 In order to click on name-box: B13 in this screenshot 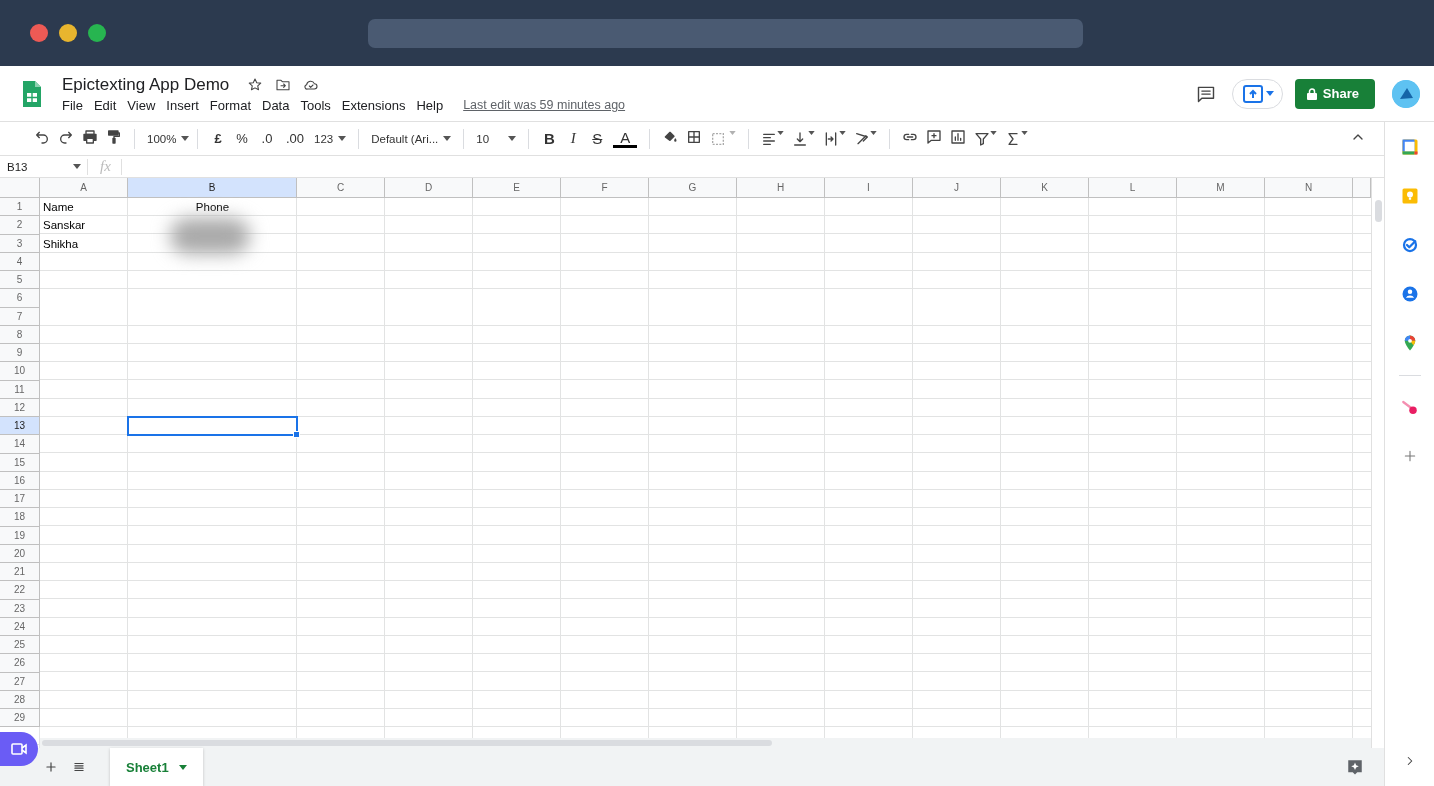, I will do `click(44, 166)`.